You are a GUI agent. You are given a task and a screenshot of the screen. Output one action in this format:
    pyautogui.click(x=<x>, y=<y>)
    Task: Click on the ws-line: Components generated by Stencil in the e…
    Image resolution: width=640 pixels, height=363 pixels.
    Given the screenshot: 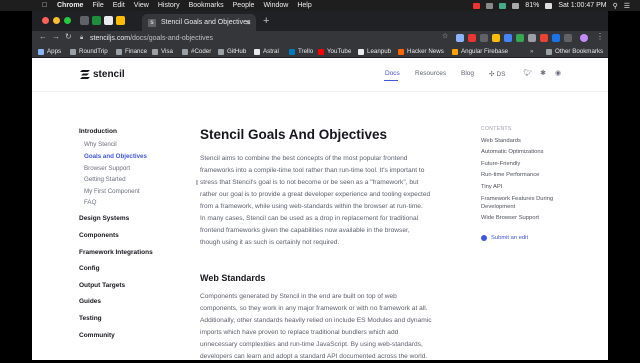 What is the action you would take?
    pyautogui.click(x=298, y=296)
    